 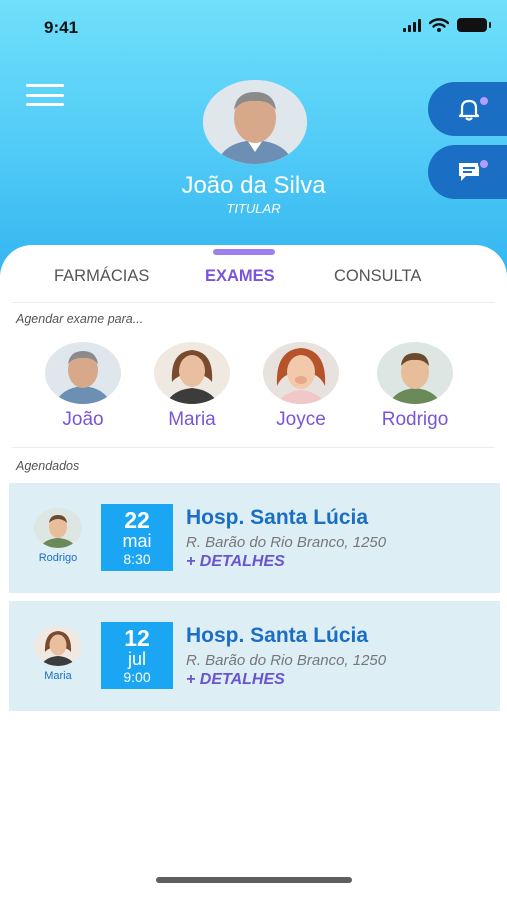 I want to click on home-indicator, so click(x=254, y=880).